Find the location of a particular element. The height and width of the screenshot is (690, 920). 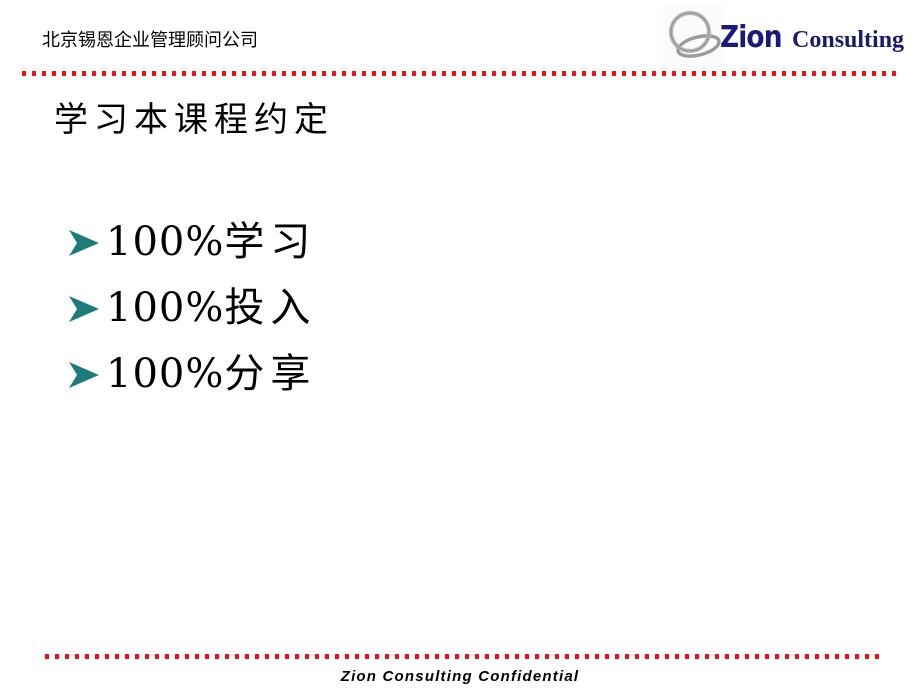

list-item-label: 投入 is located at coordinates (270, 308).